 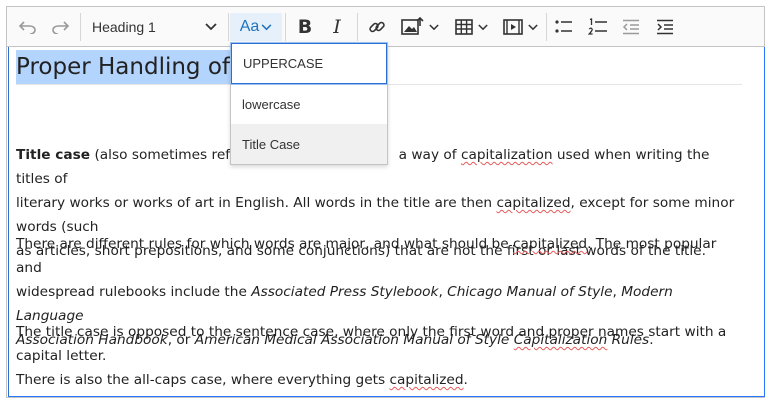 What do you see at coordinates (309, 144) in the screenshot?
I see `menu-item-title-case: Title Case` at bounding box center [309, 144].